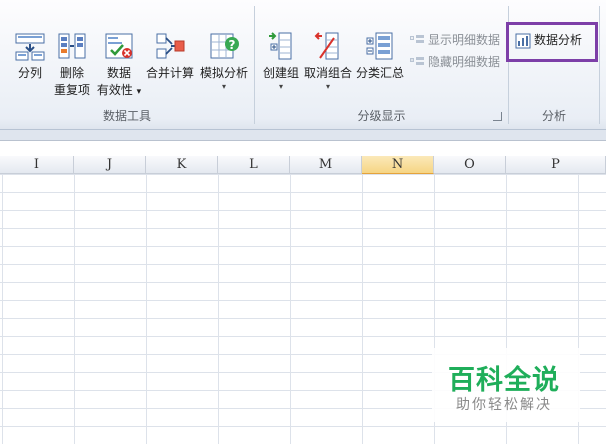 The width and height of the screenshot is (606, 444). I want to click on remove-duplicates-icon, so click(72, 46).